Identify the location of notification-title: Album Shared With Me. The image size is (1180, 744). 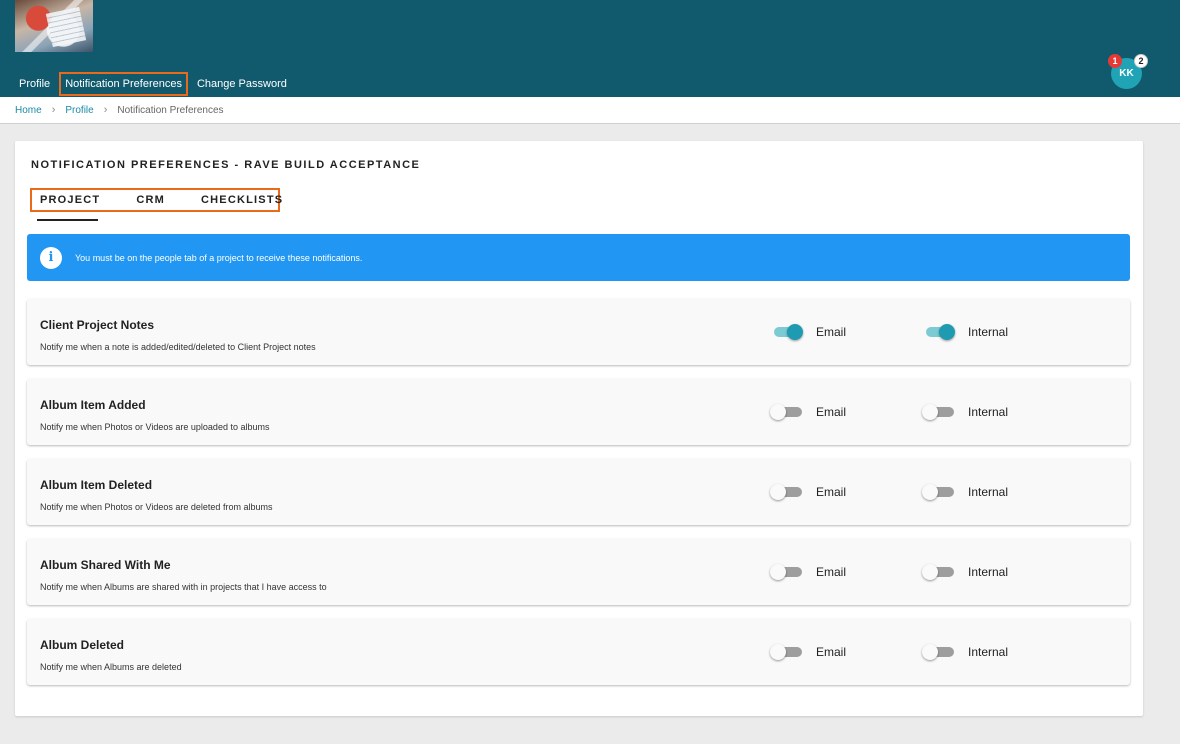
(105, 565).